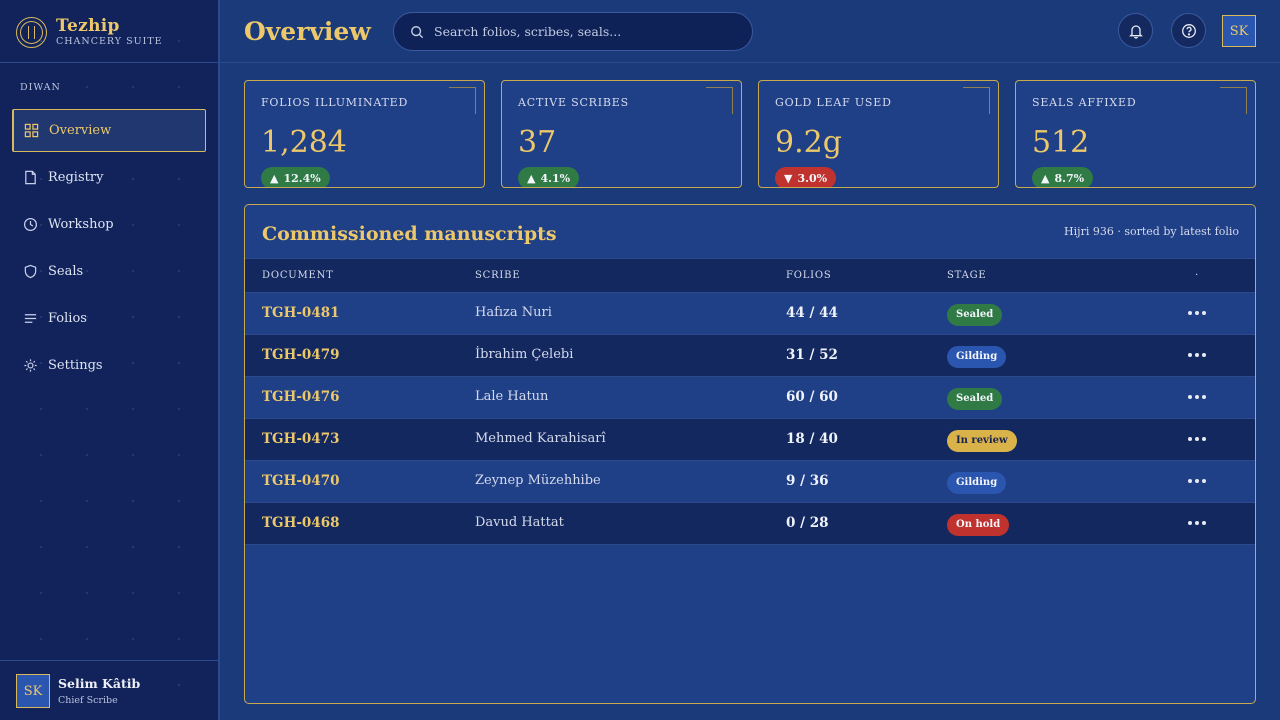 The width and height of the screenshot is (1280, 720). I want to click on sidebar-item-label: Overview, so click(80, 130).